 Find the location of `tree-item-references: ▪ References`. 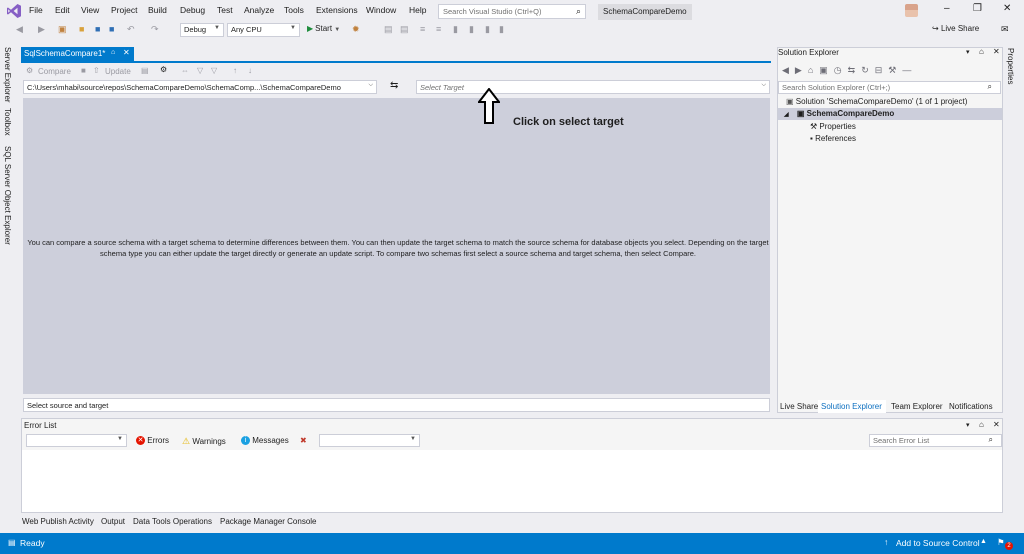

tree-item-references: ▪ References is located at coordinates (833, 138).